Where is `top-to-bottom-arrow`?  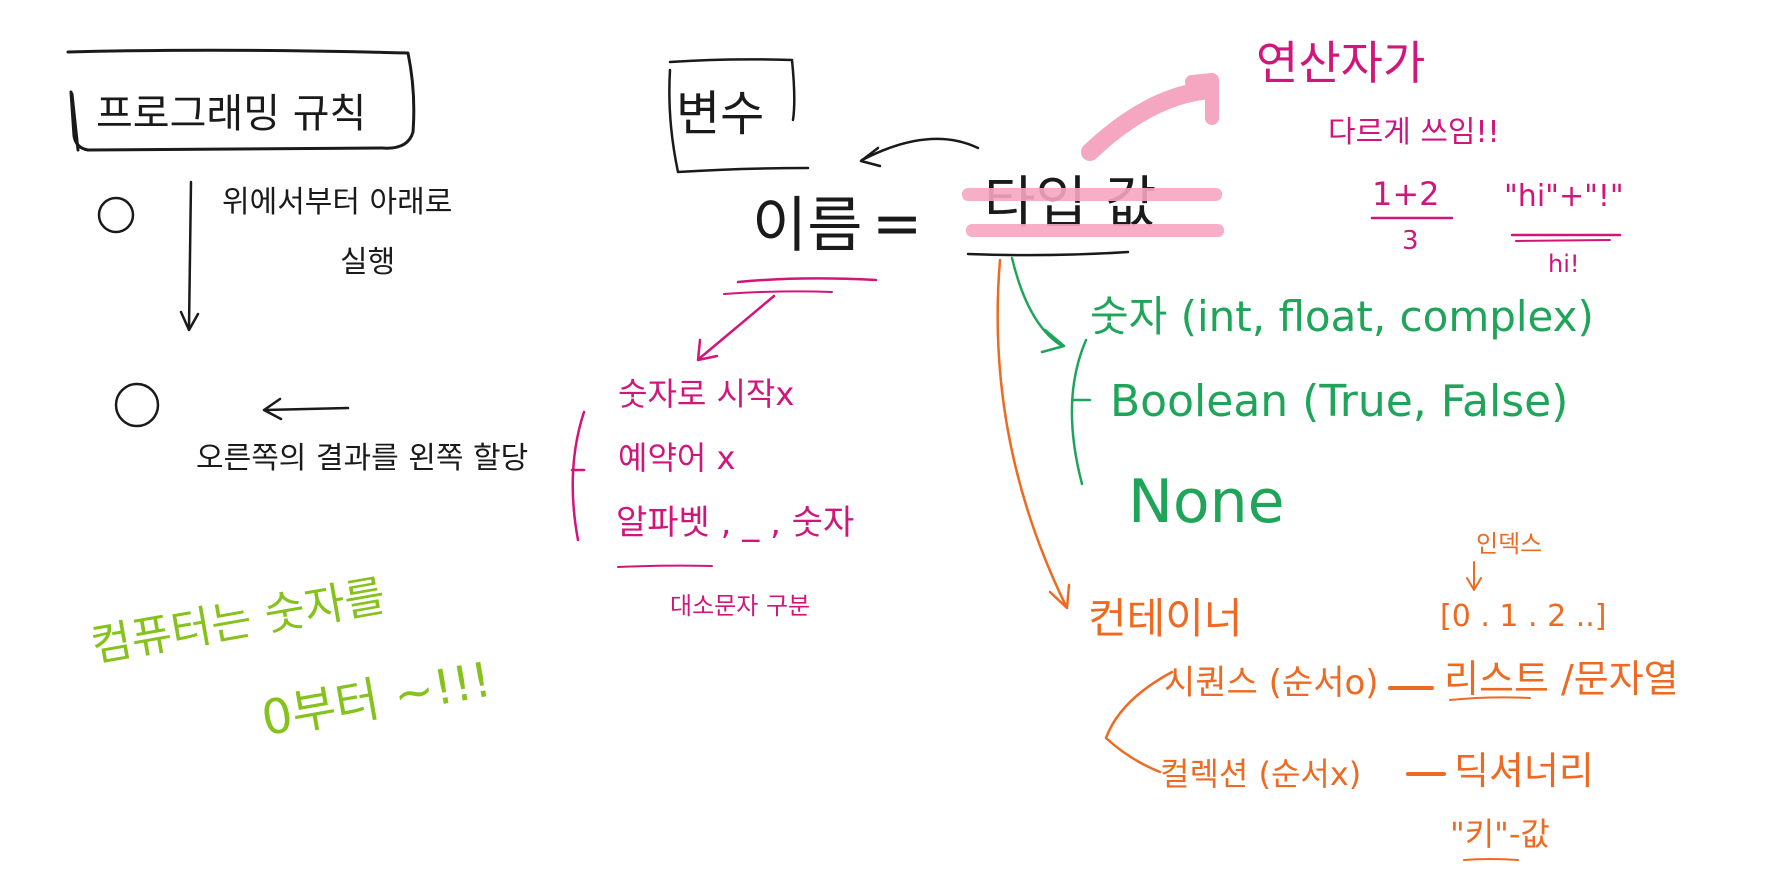 top-to-bottom-arrow is located at coordinates (190, 255).